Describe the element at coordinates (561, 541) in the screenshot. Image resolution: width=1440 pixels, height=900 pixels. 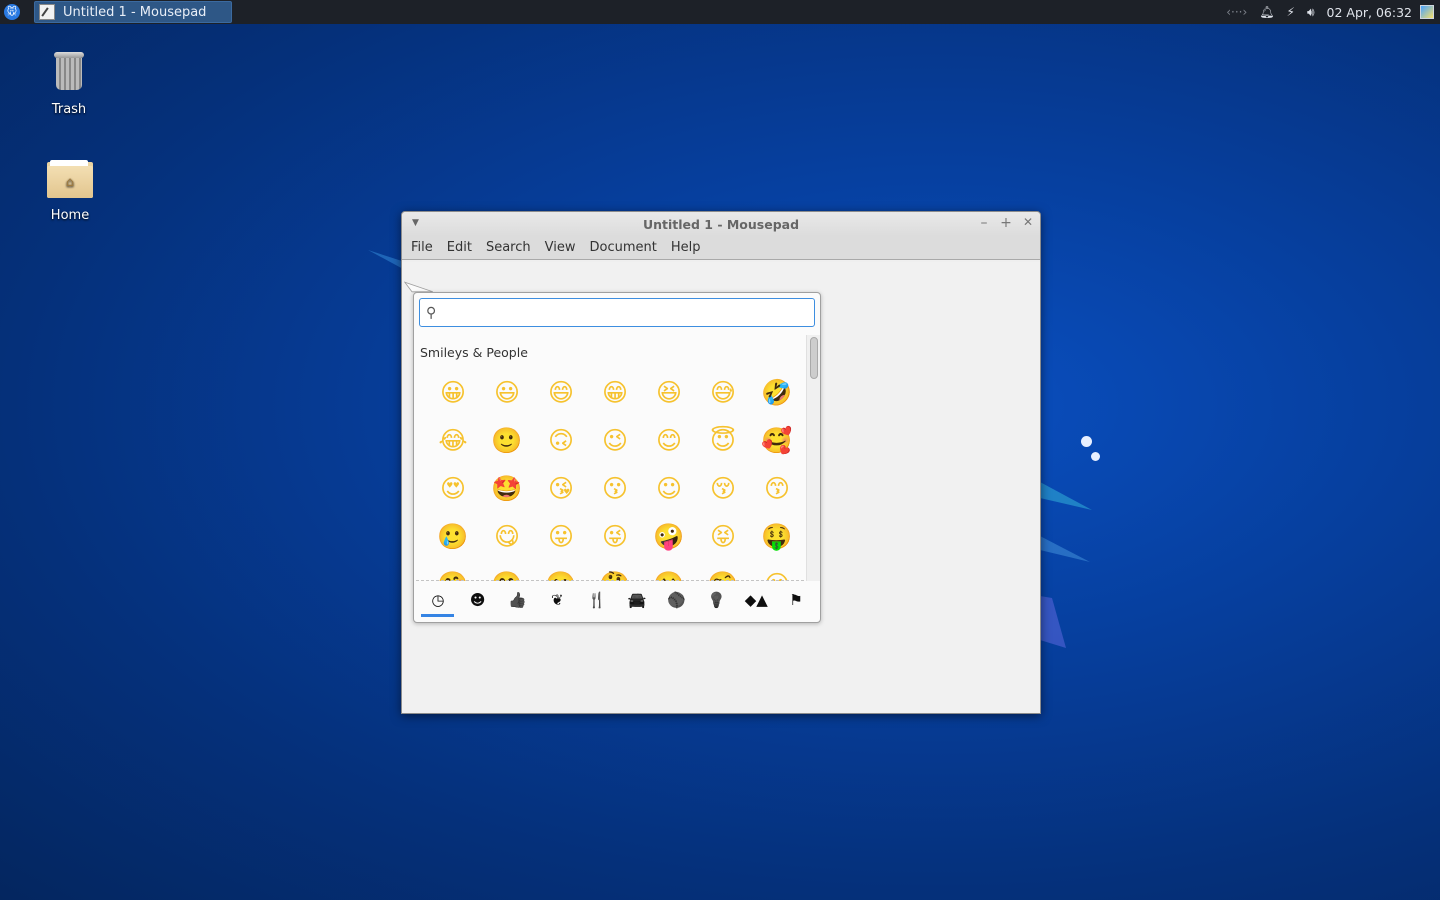
I see `emoji-button: 😛` at that location.